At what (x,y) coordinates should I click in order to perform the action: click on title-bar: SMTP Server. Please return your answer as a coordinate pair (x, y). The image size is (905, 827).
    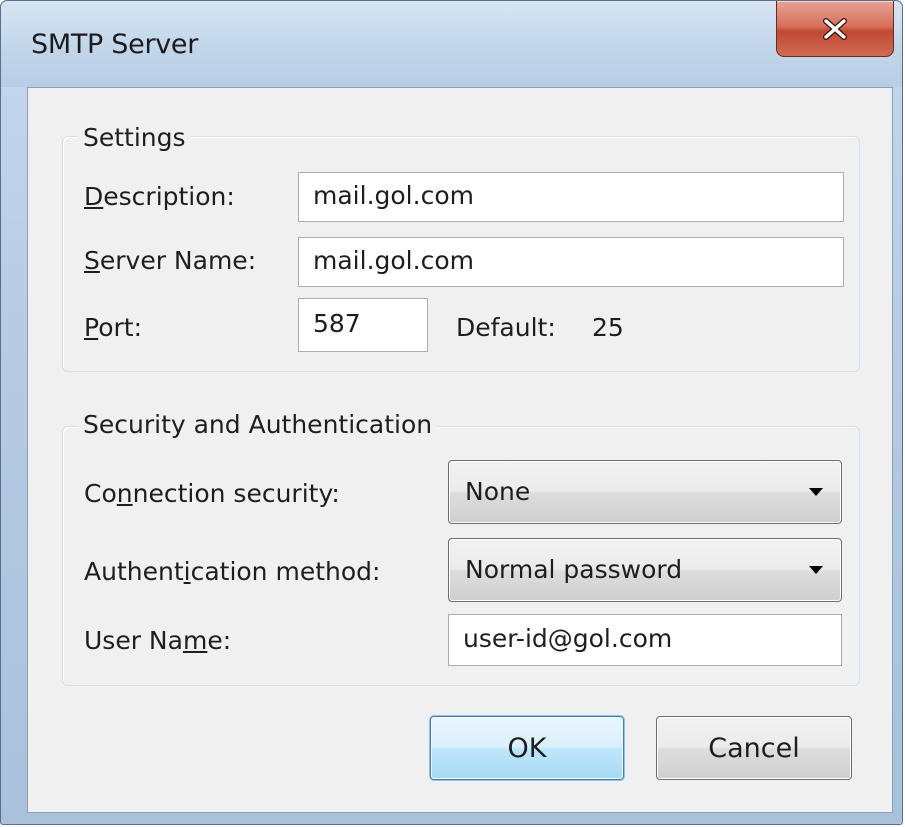
    Looking at the image, I should click on (451, 44).